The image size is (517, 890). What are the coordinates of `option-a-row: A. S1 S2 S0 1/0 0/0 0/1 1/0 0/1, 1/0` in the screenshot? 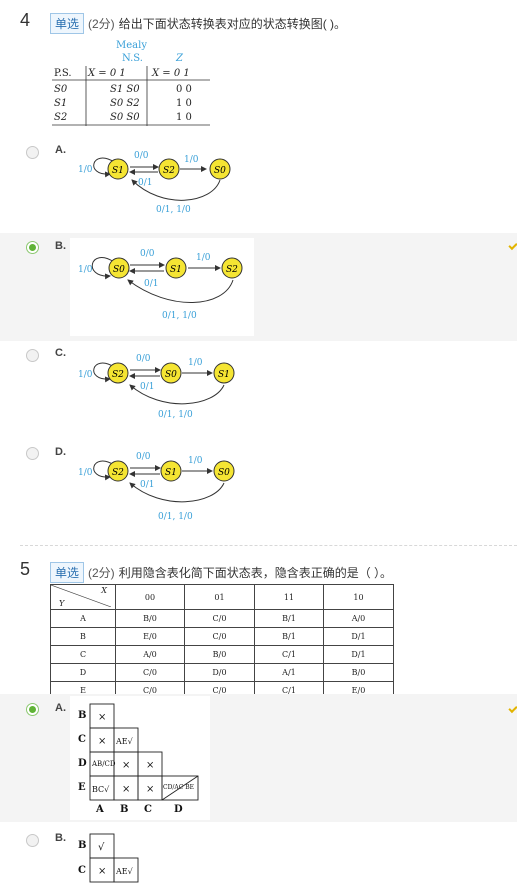 It's located at (258, 185).